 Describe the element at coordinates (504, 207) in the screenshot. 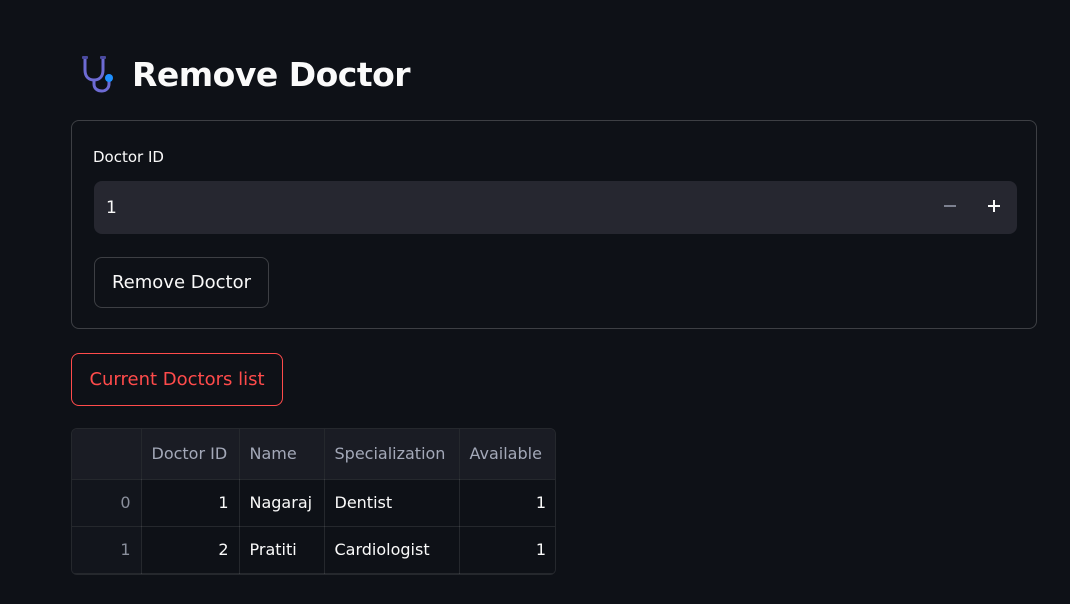

I see `doctor-id-field` at that location.